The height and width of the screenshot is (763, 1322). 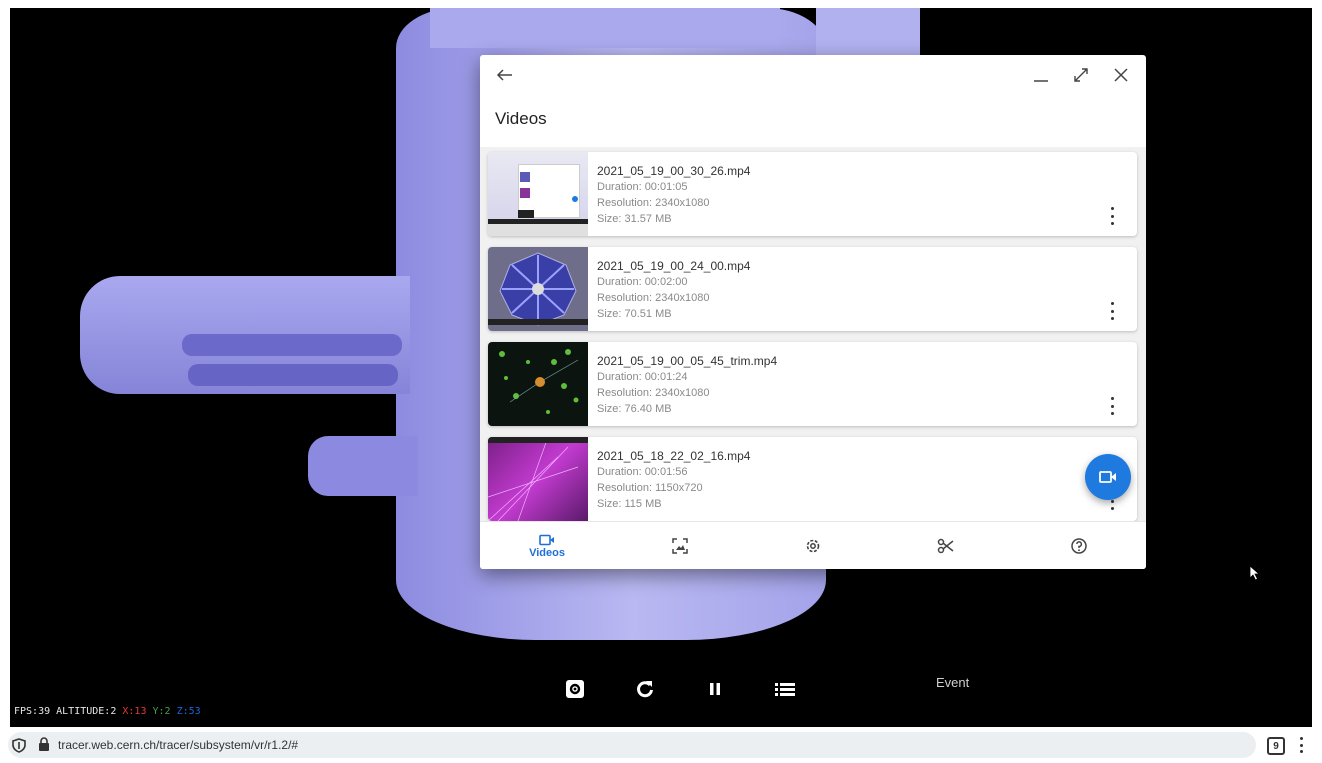 I want to click on fps-readout: FPS:39 ALTITUDE:2 X:13 Y:2 Z:53, so click(x=107, y=711).